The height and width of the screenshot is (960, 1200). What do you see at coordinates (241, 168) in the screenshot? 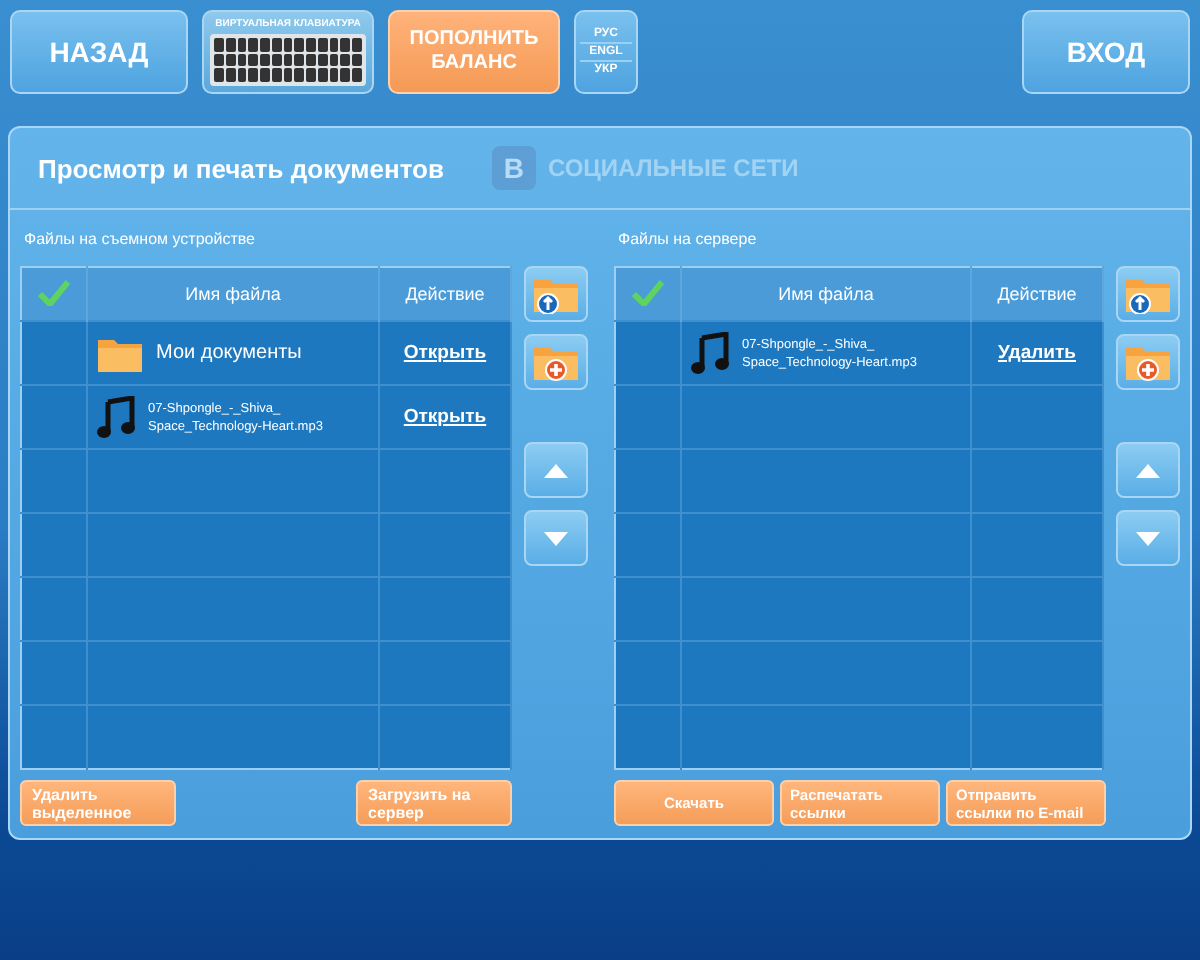
I see `panel-title: Просмотр и печать документов` at bounding box center [241, 168].